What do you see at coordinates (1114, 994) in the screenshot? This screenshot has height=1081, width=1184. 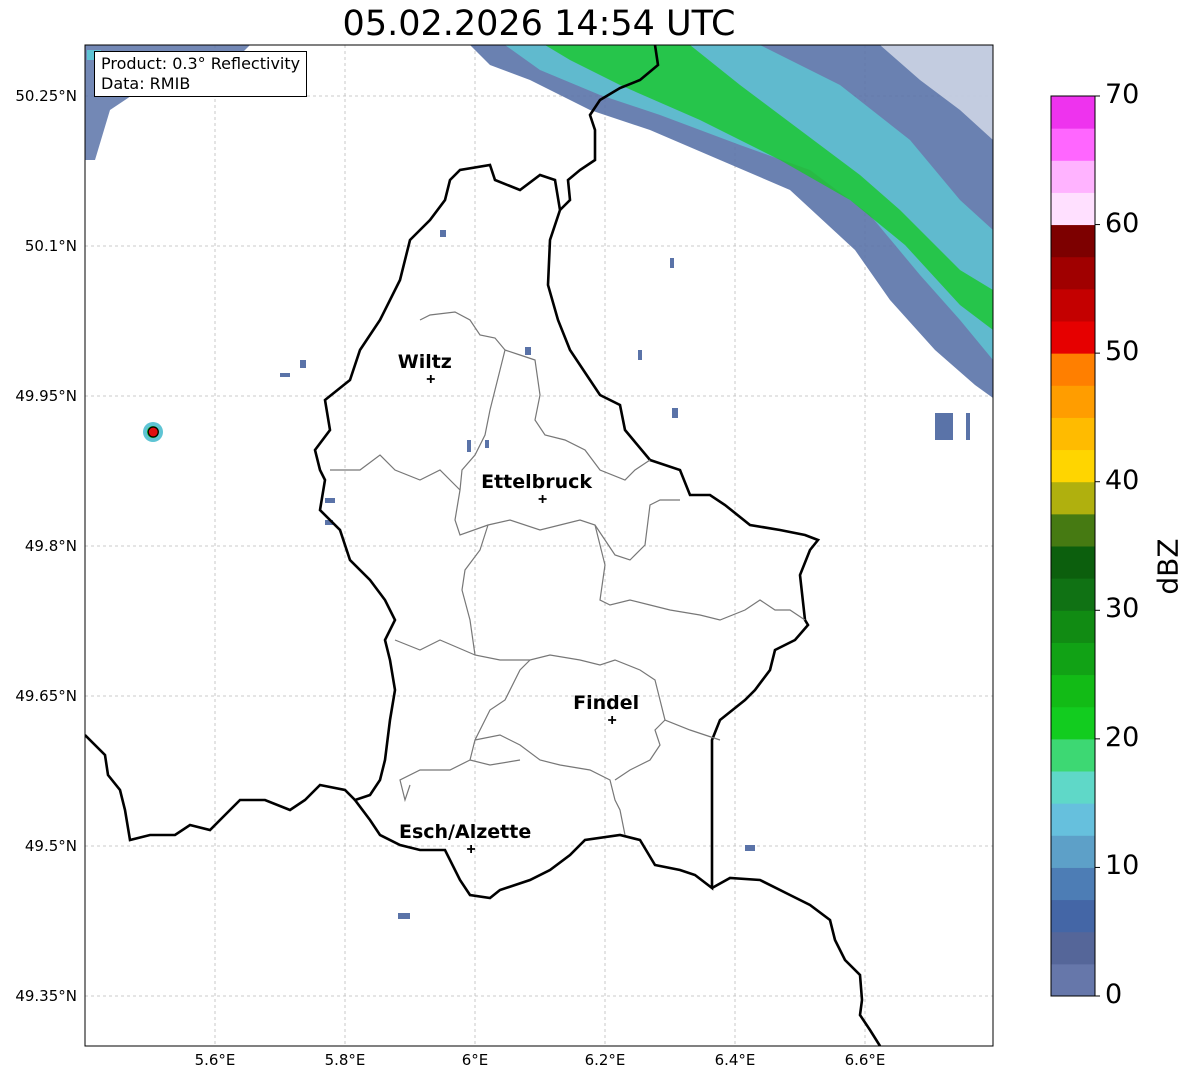 I see `colorbar-tick-label: 0` at bounding box center [1114, 994].